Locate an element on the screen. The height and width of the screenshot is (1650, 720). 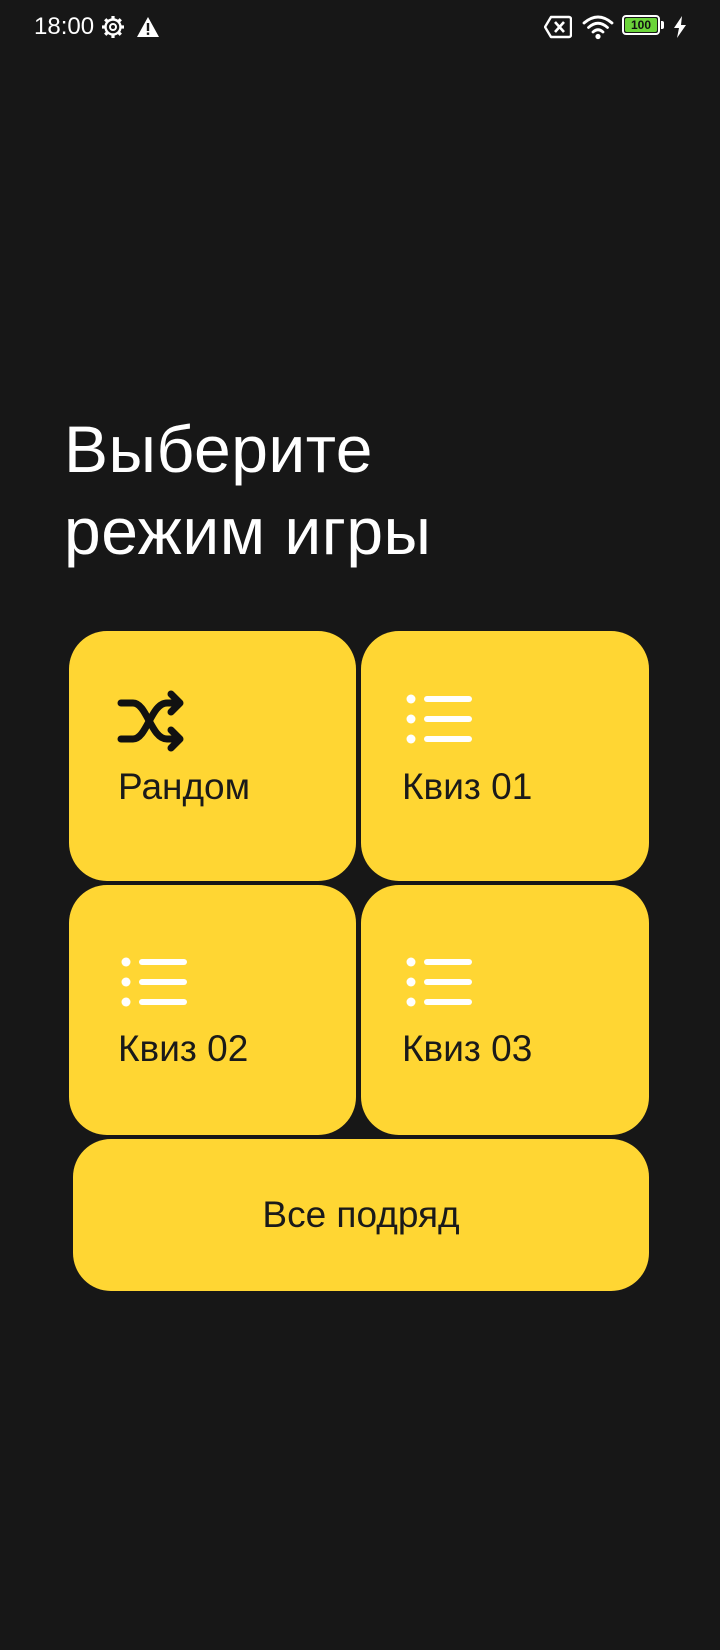
mode-quiz-03-button: Квиз 03 is located at coordinates (505, 1010).